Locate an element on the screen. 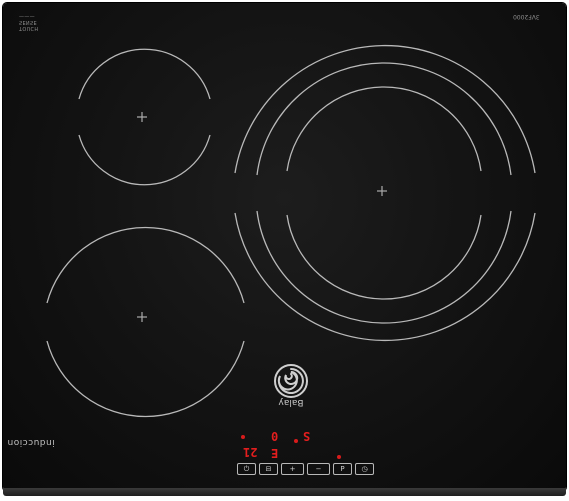 The image size is (569, 501). brand-name: Balay is located at coordinates (291, 402).